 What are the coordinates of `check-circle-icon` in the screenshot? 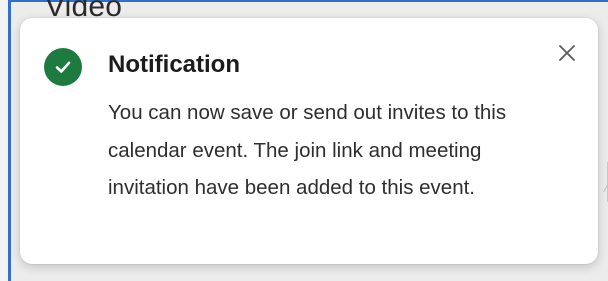 It's located at (63, 67).